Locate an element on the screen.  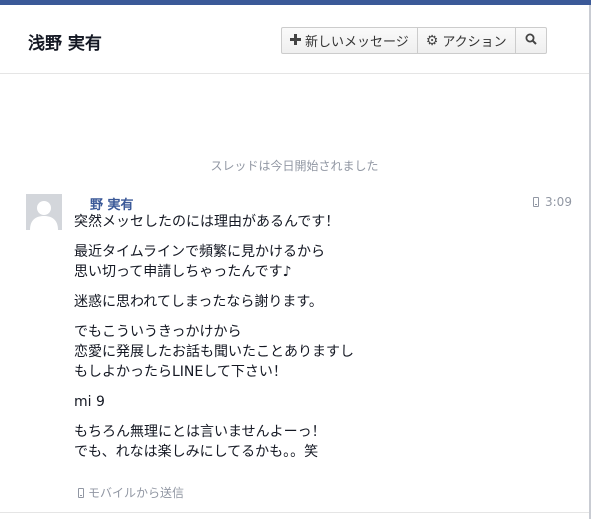
header-button-group: 新しいメッセージ ⚙ アクション is located at coordinates (414, 40).